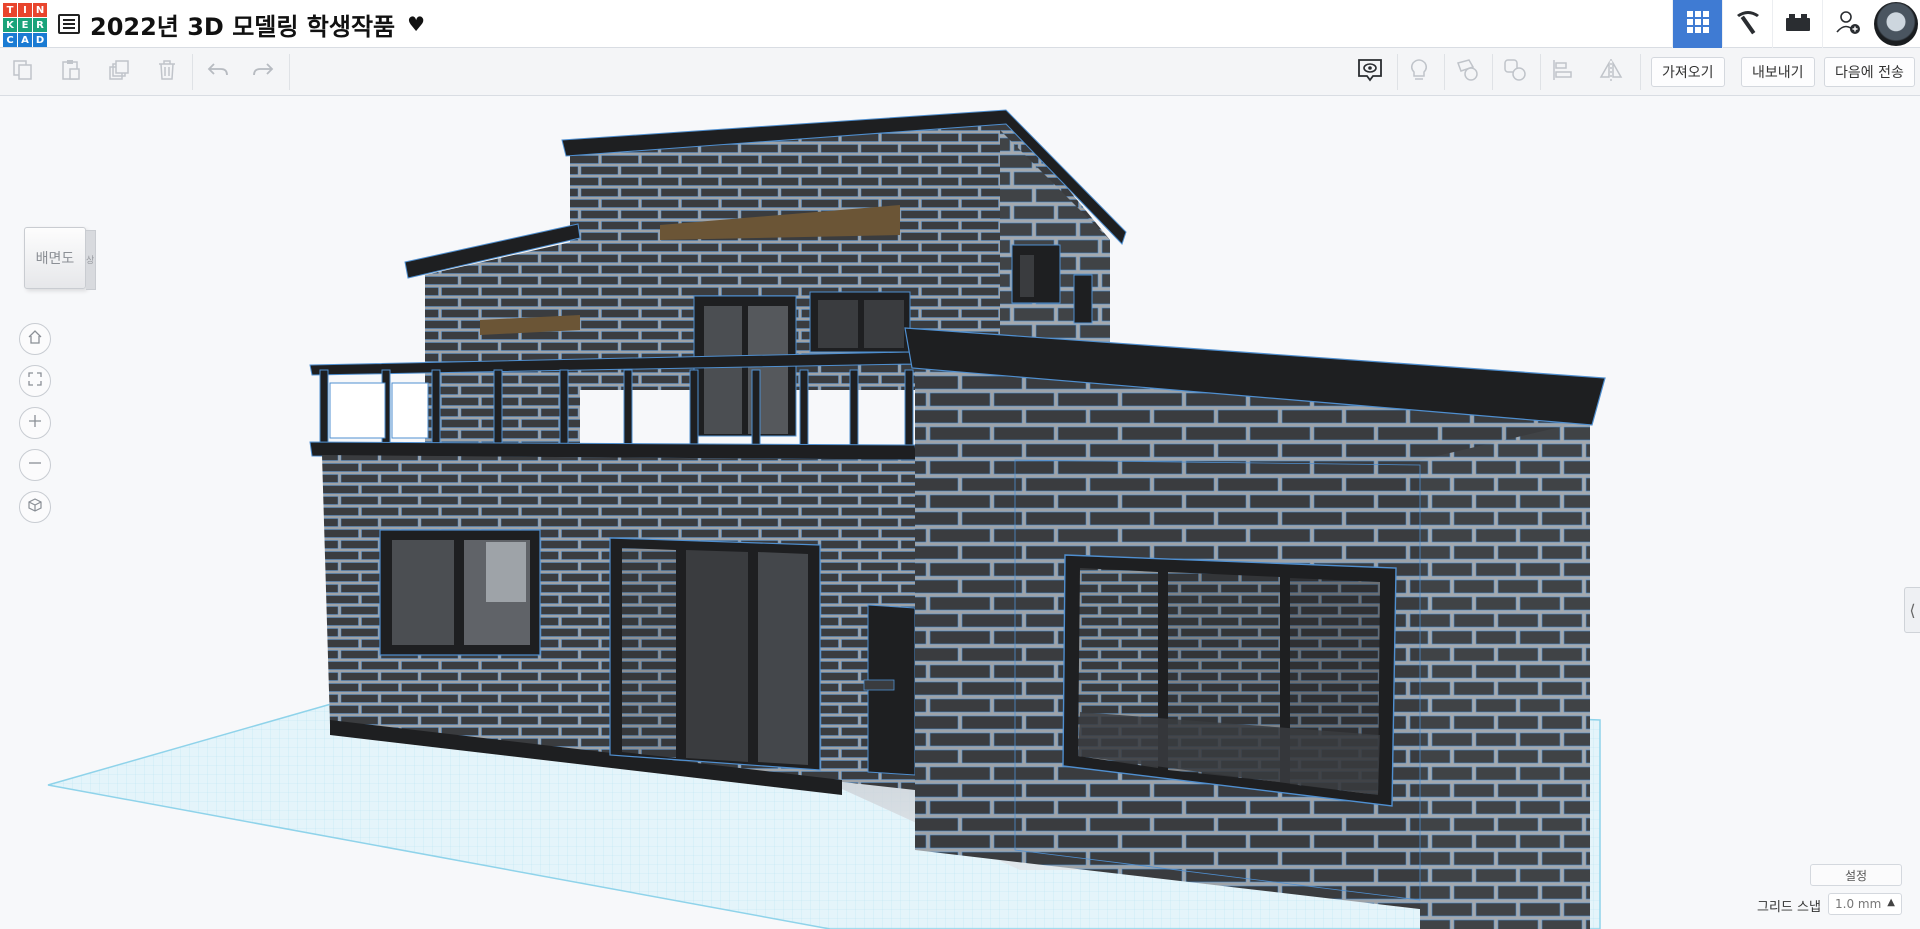 Image resolution: width=1920 pixels, height=929 pixels. I want to click on edit-toolbar: 가져오기 내보내기 다음에 전송, so click(960, 72).